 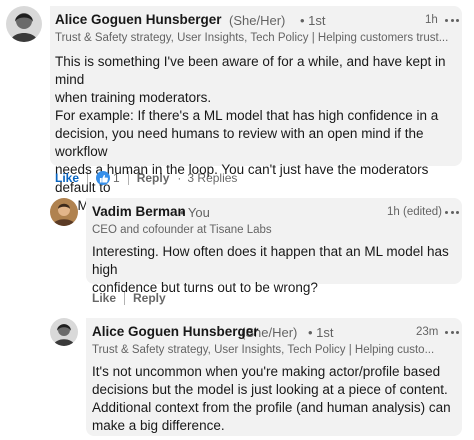 What do you see at coordinates (414, 212) in the screenshot?
I see `comment-time: 1h (edited)` at bounding box center [414, 212].